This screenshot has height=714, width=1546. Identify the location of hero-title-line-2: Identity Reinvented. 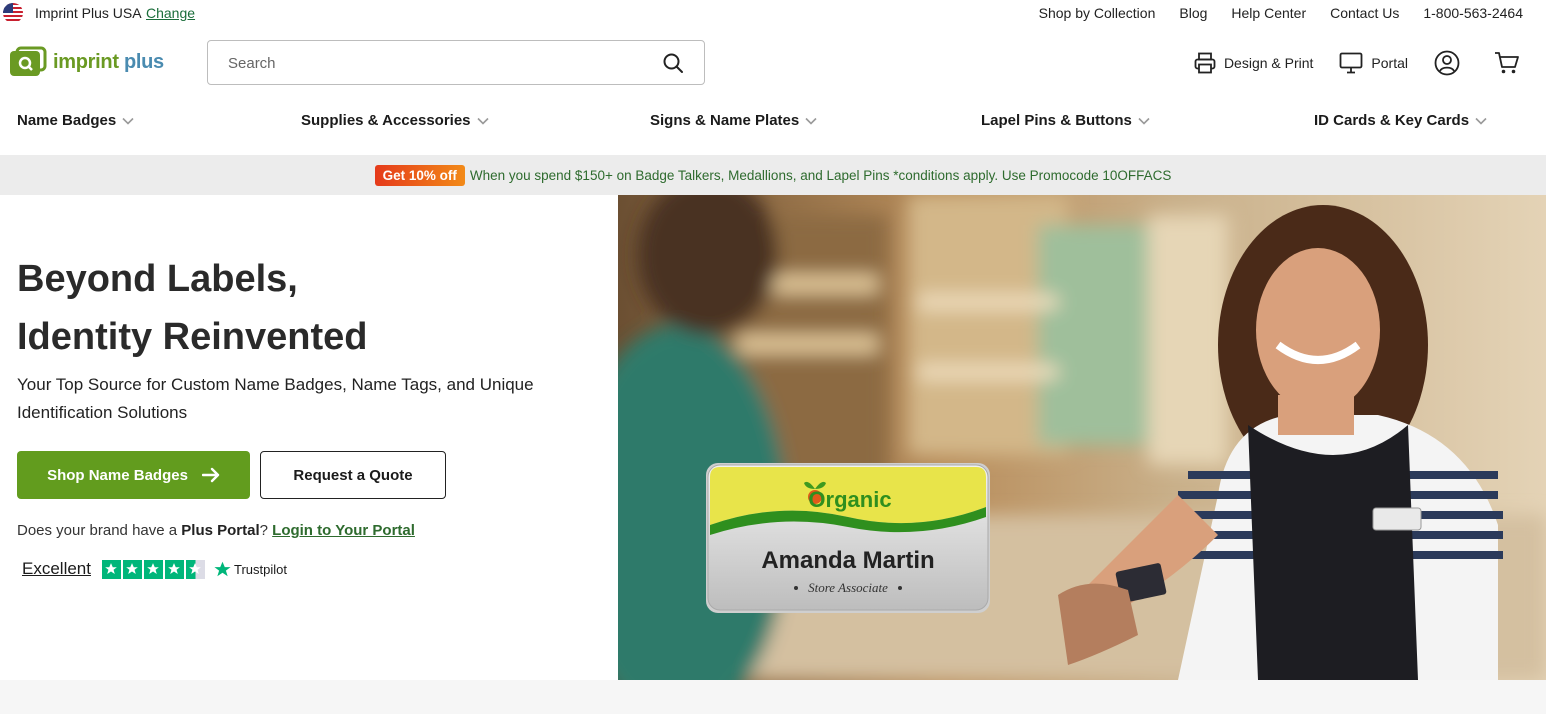
(192, 337).